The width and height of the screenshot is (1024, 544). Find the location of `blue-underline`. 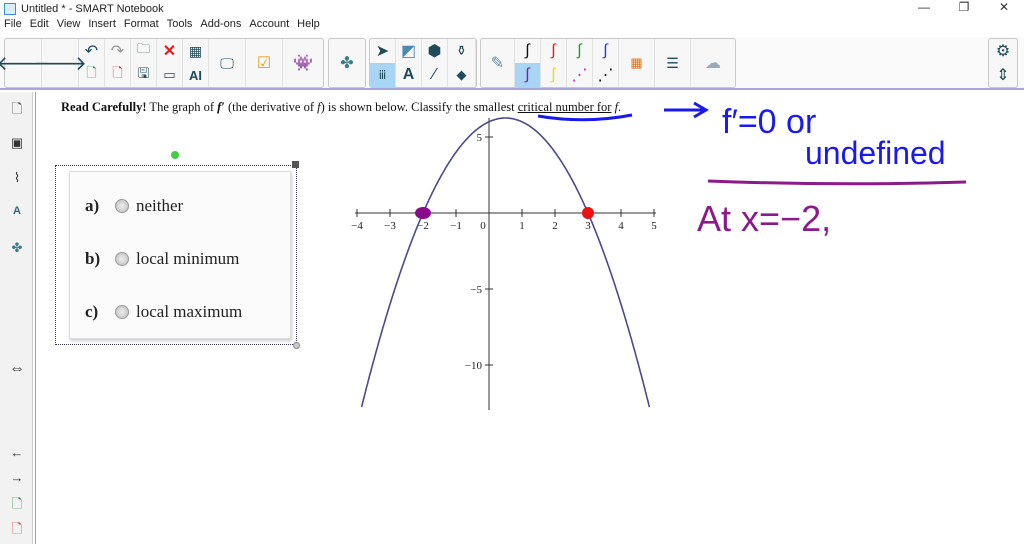

blue-underline is located at coordinates (585, 117).